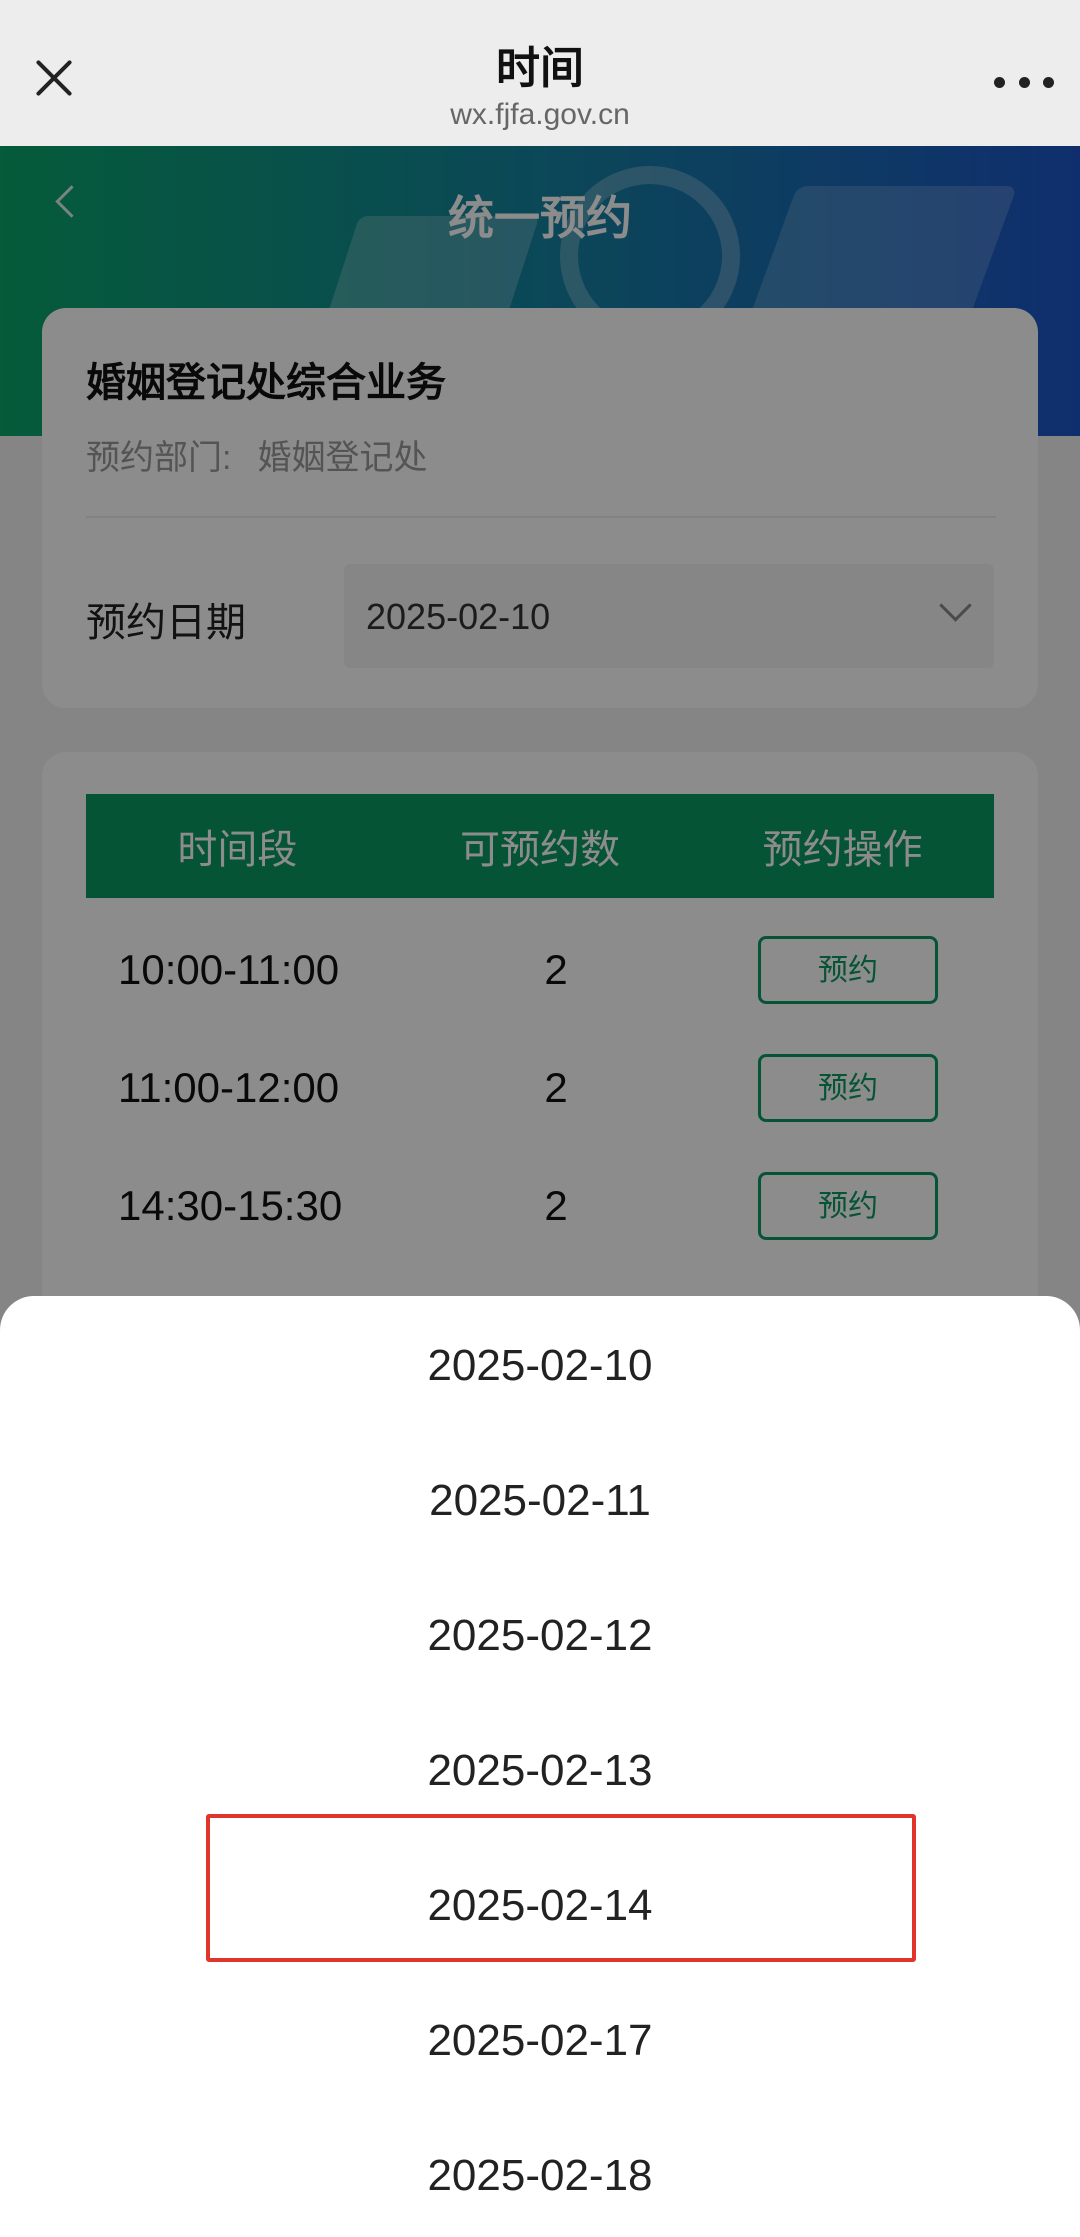  I want to click on page-url: wx.fjfa.gov.cn, so click(540, 114).